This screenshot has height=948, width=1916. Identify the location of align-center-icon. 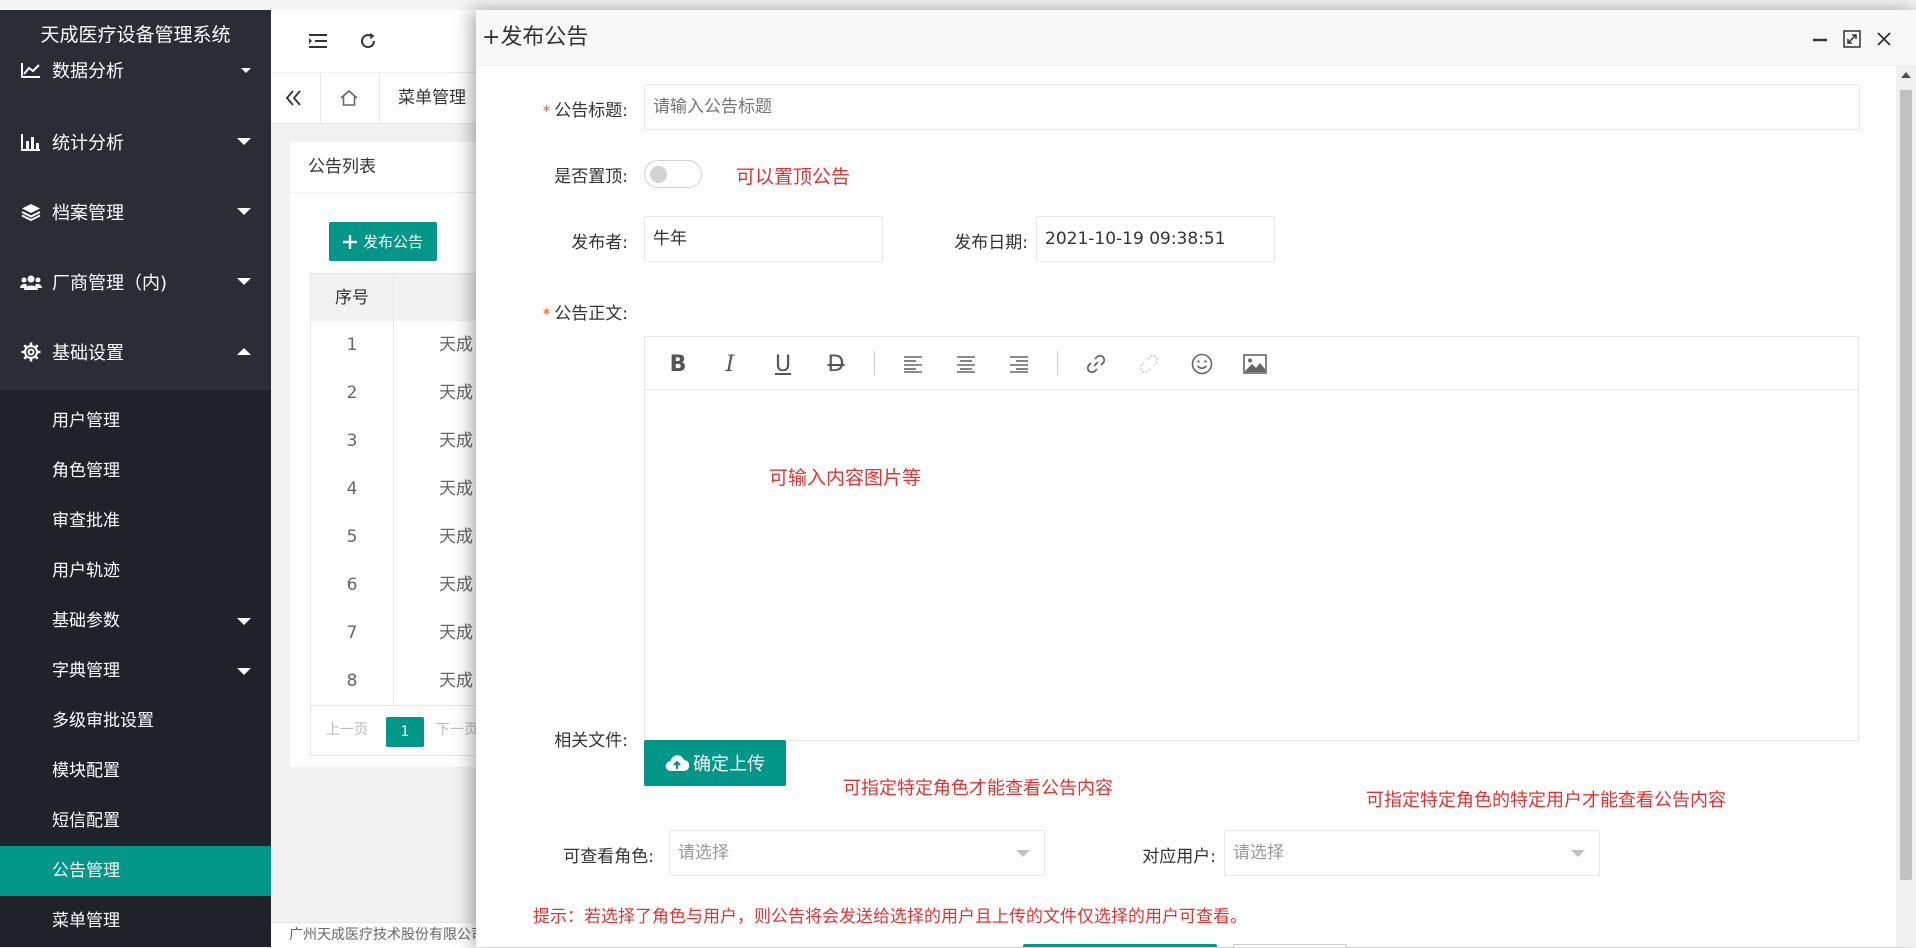
(966, 364).